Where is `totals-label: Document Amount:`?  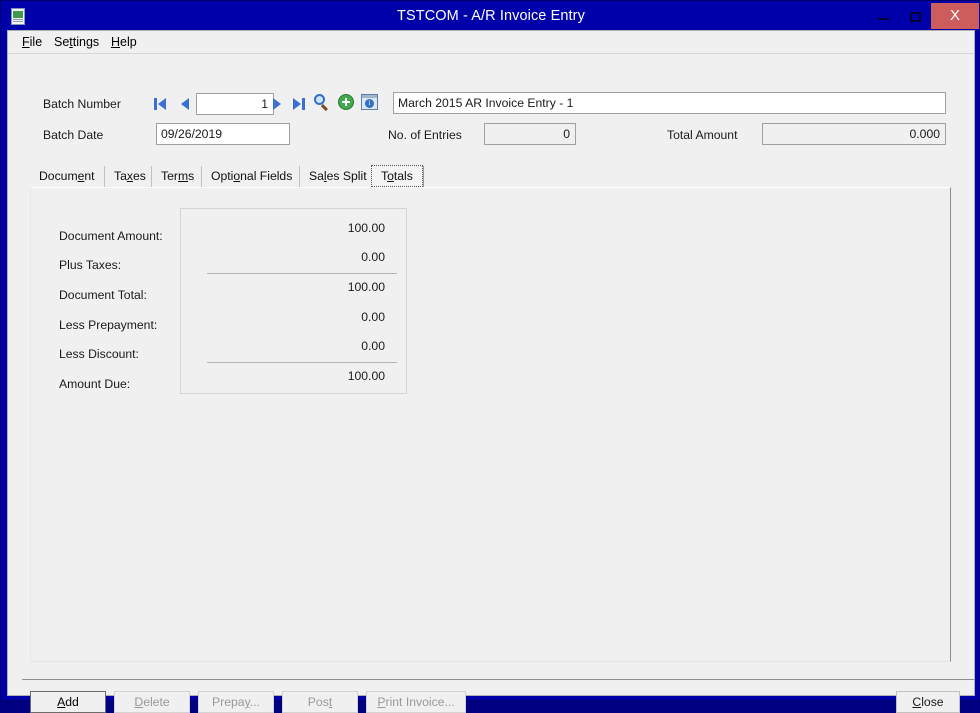
totals-label: Document Amount: is located at coordinates (111, 236).